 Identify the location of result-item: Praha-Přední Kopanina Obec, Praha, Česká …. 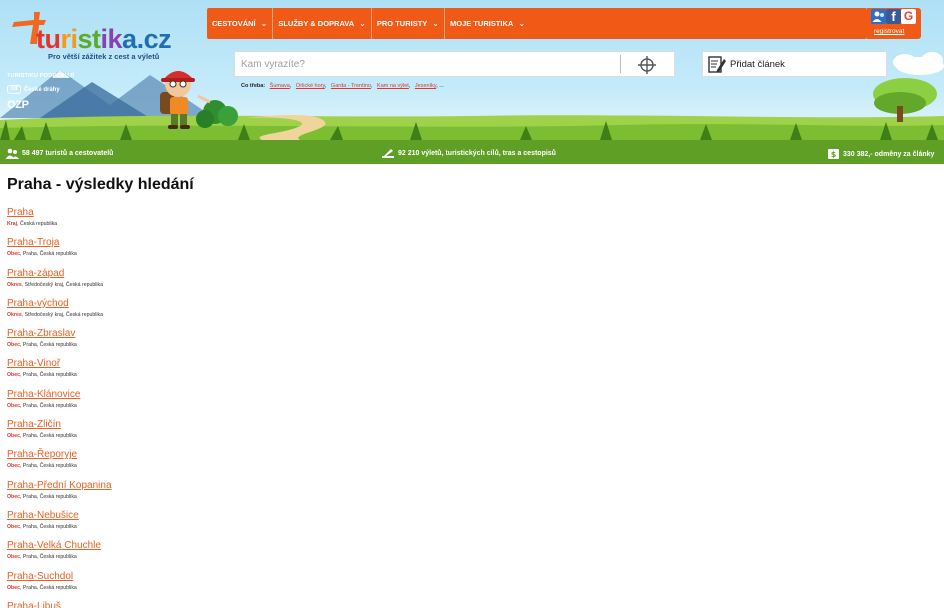
(467, 490).